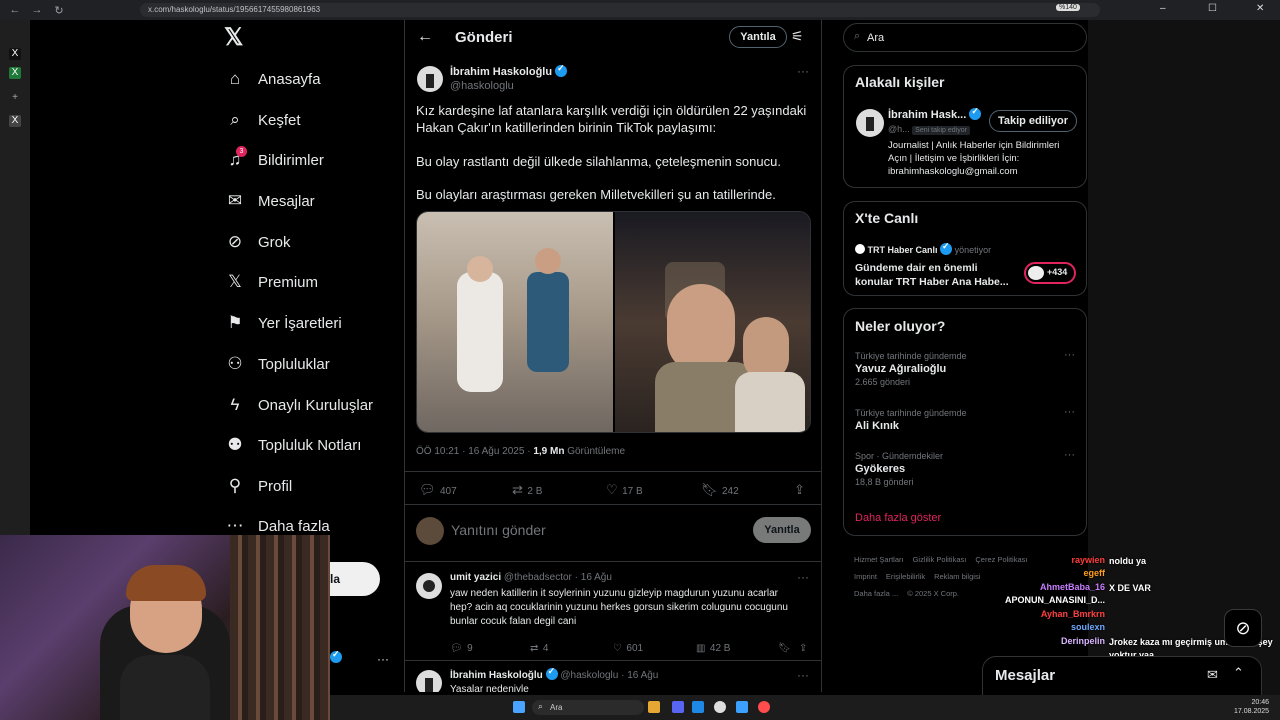 Image resolution: width=1280 pixels, height=720 pixels. What do you see at coordinates (262, 120) in the screenshot?
I see `nav-item-1: ⌕ Keşfet` at bounding box center [262, 120].